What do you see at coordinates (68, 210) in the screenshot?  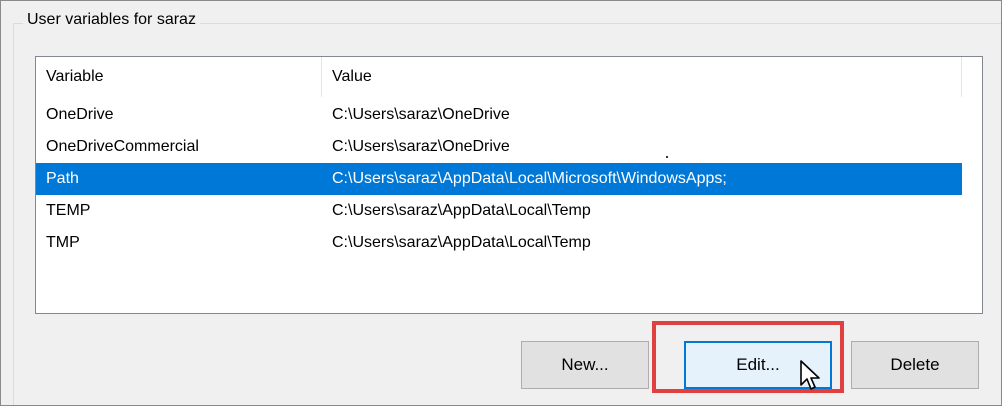 I see `variable-name: TEMP` at bounding box center [68, 210].